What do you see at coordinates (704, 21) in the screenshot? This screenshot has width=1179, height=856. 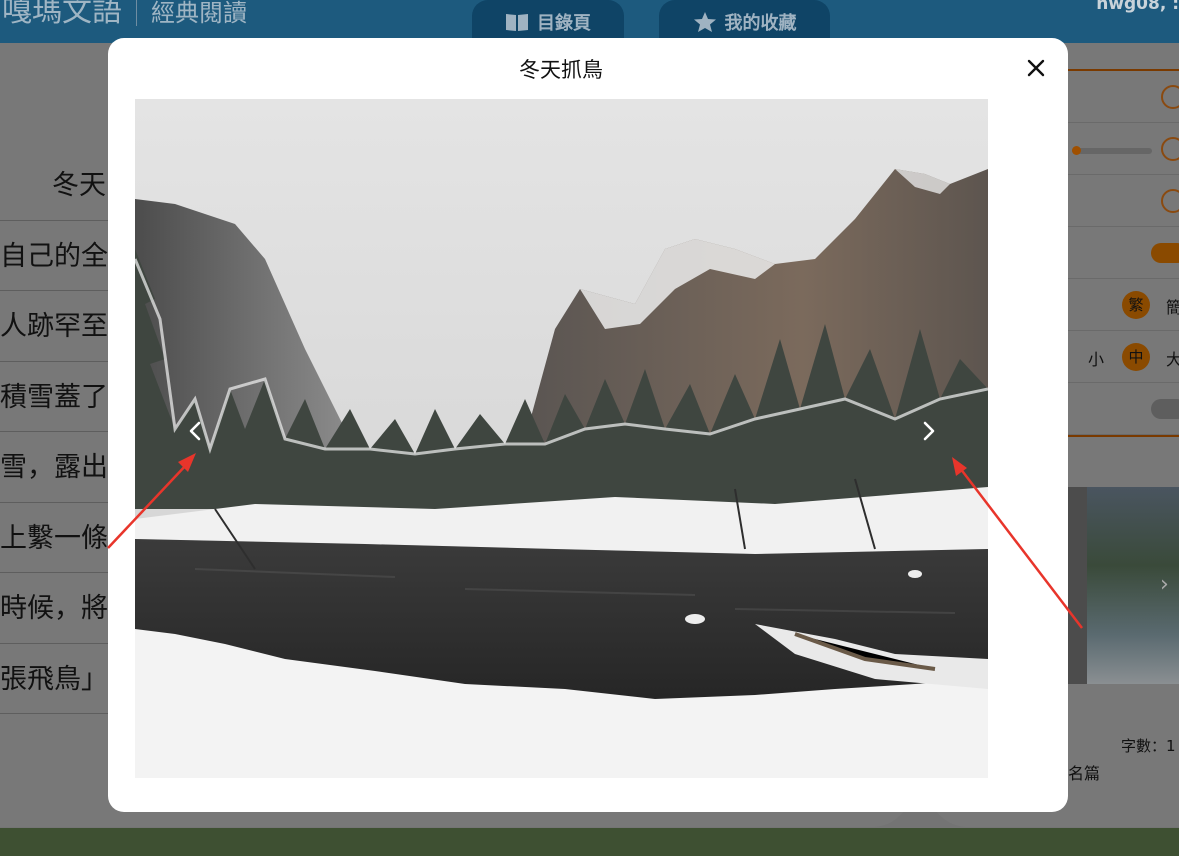 I see `star-icon` at bounding box center [704, 21].